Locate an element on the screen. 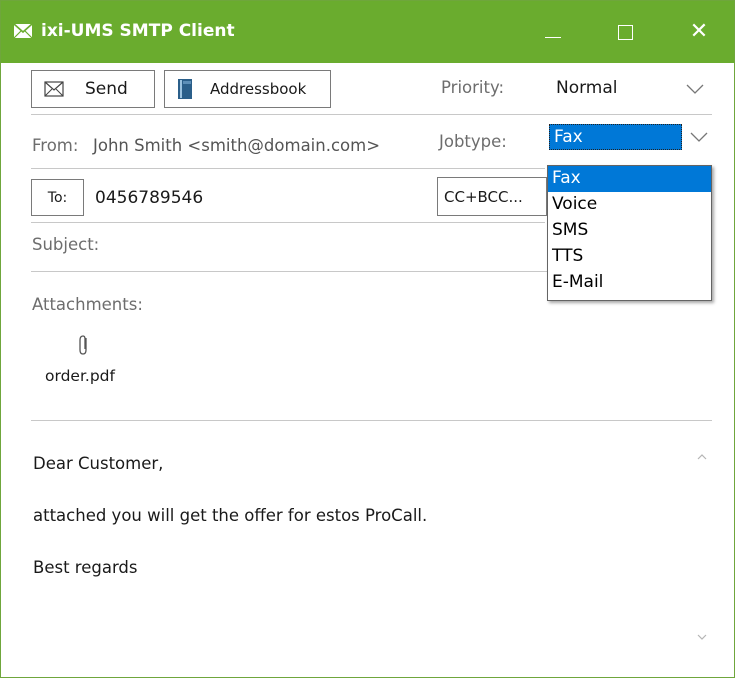  scroll-up-icon is located at coordinates (702, 457).